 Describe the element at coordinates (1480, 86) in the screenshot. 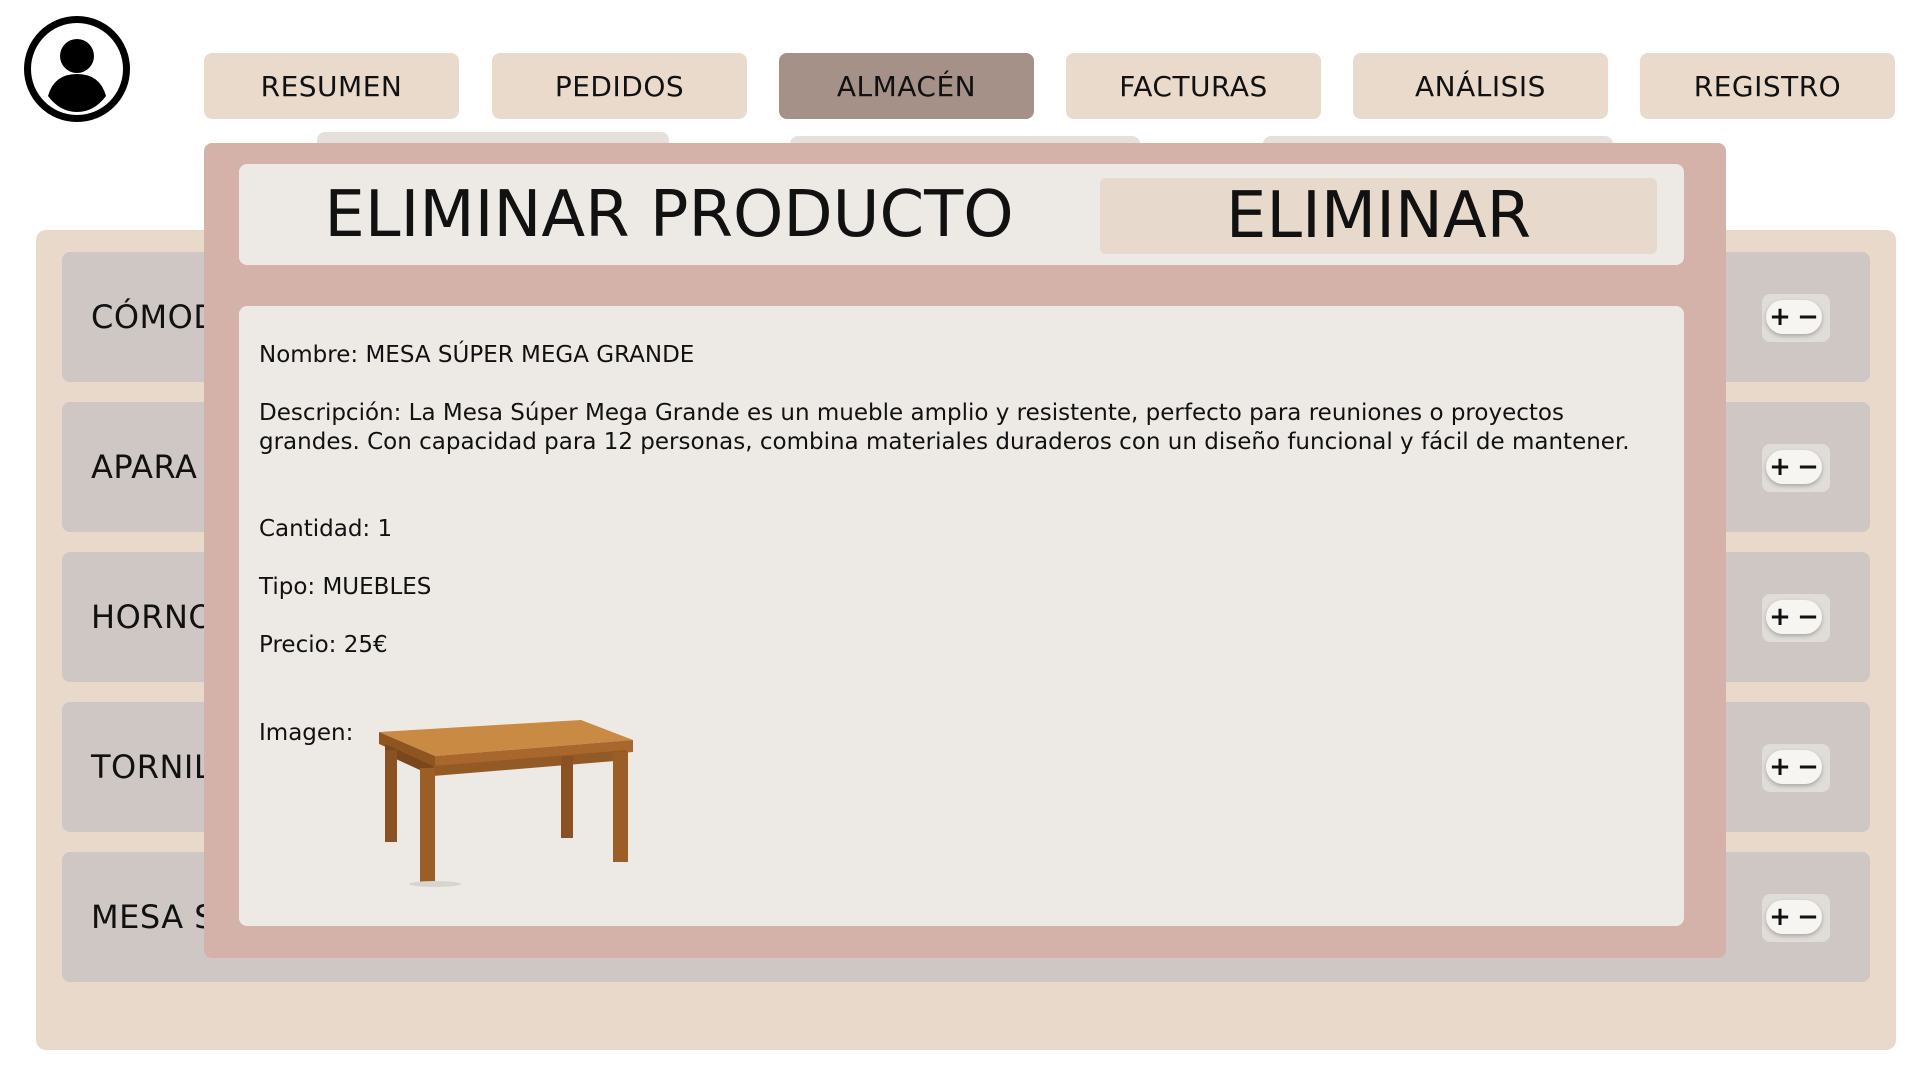

I see `tab-analisis: ANÁLISIS` at that location.